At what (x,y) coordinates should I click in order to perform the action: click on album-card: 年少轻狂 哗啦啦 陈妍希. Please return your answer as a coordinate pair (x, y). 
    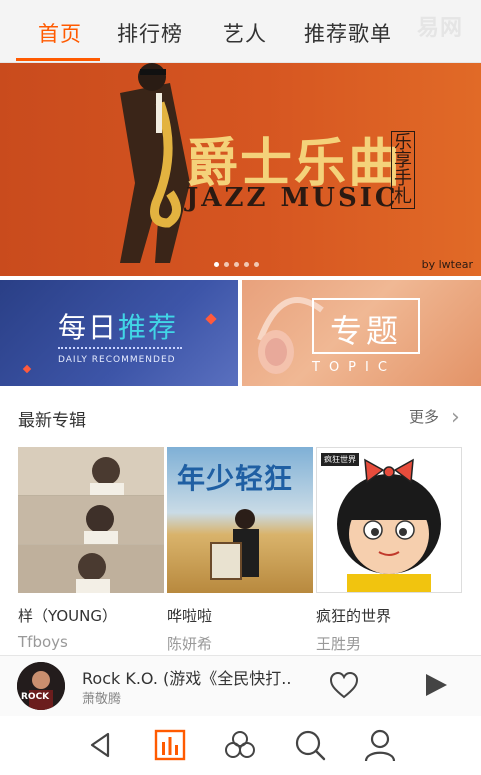
    Looking at the image, I should click on (240, 550).